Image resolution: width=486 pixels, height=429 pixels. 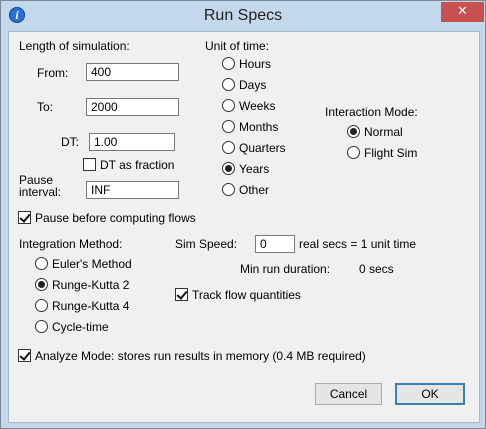 I want to click on time-unit-label-months: Months, so click(x=259, y=127).